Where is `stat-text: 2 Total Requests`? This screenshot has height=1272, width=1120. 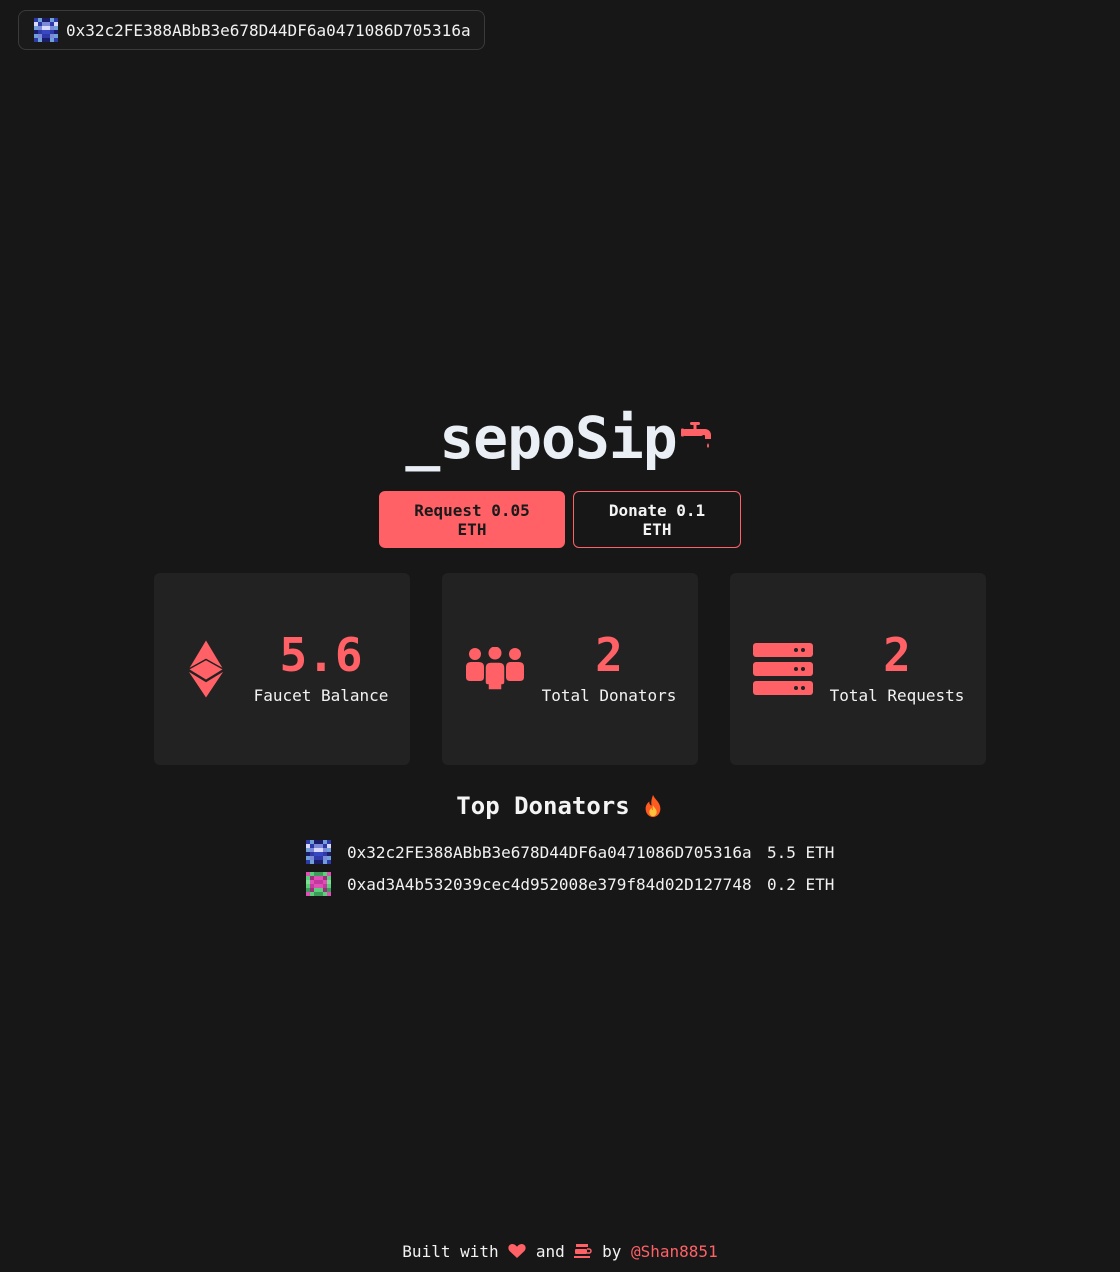
stat-text: 2 Total Requests is located at coordinates (897, 666).